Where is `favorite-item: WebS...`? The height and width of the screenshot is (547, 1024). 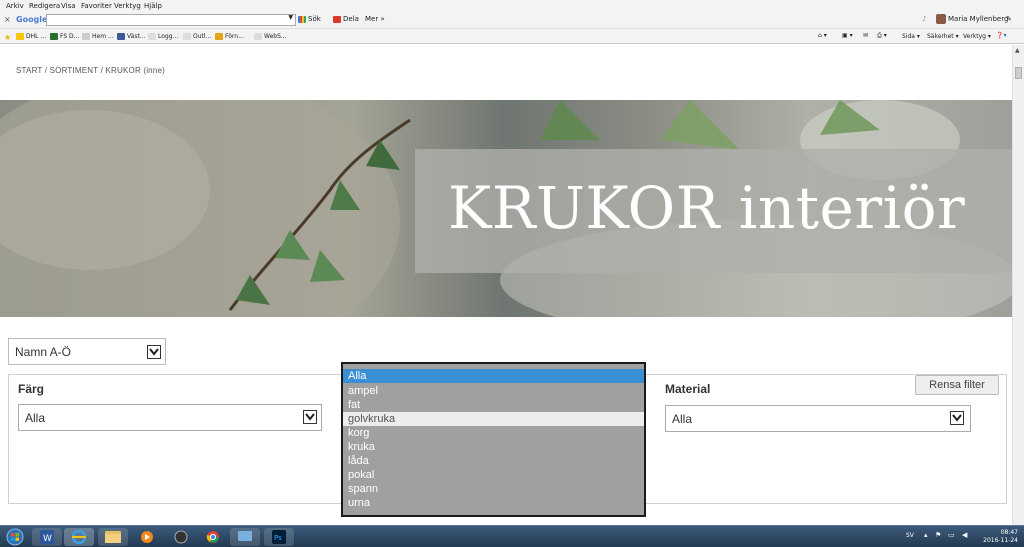 favorite-item: WebS... is located at coordinates (270, 36).